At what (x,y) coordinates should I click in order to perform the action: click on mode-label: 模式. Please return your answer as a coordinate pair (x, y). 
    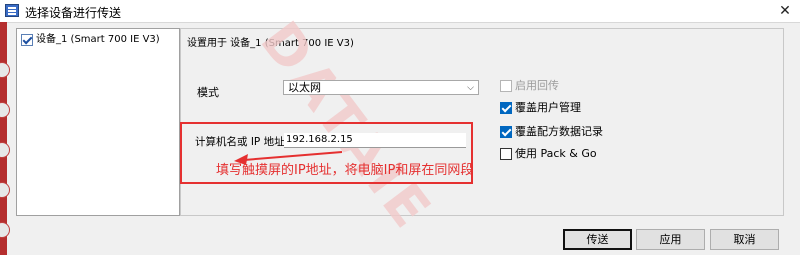
    Looking at the image, I should click on (208, 92).